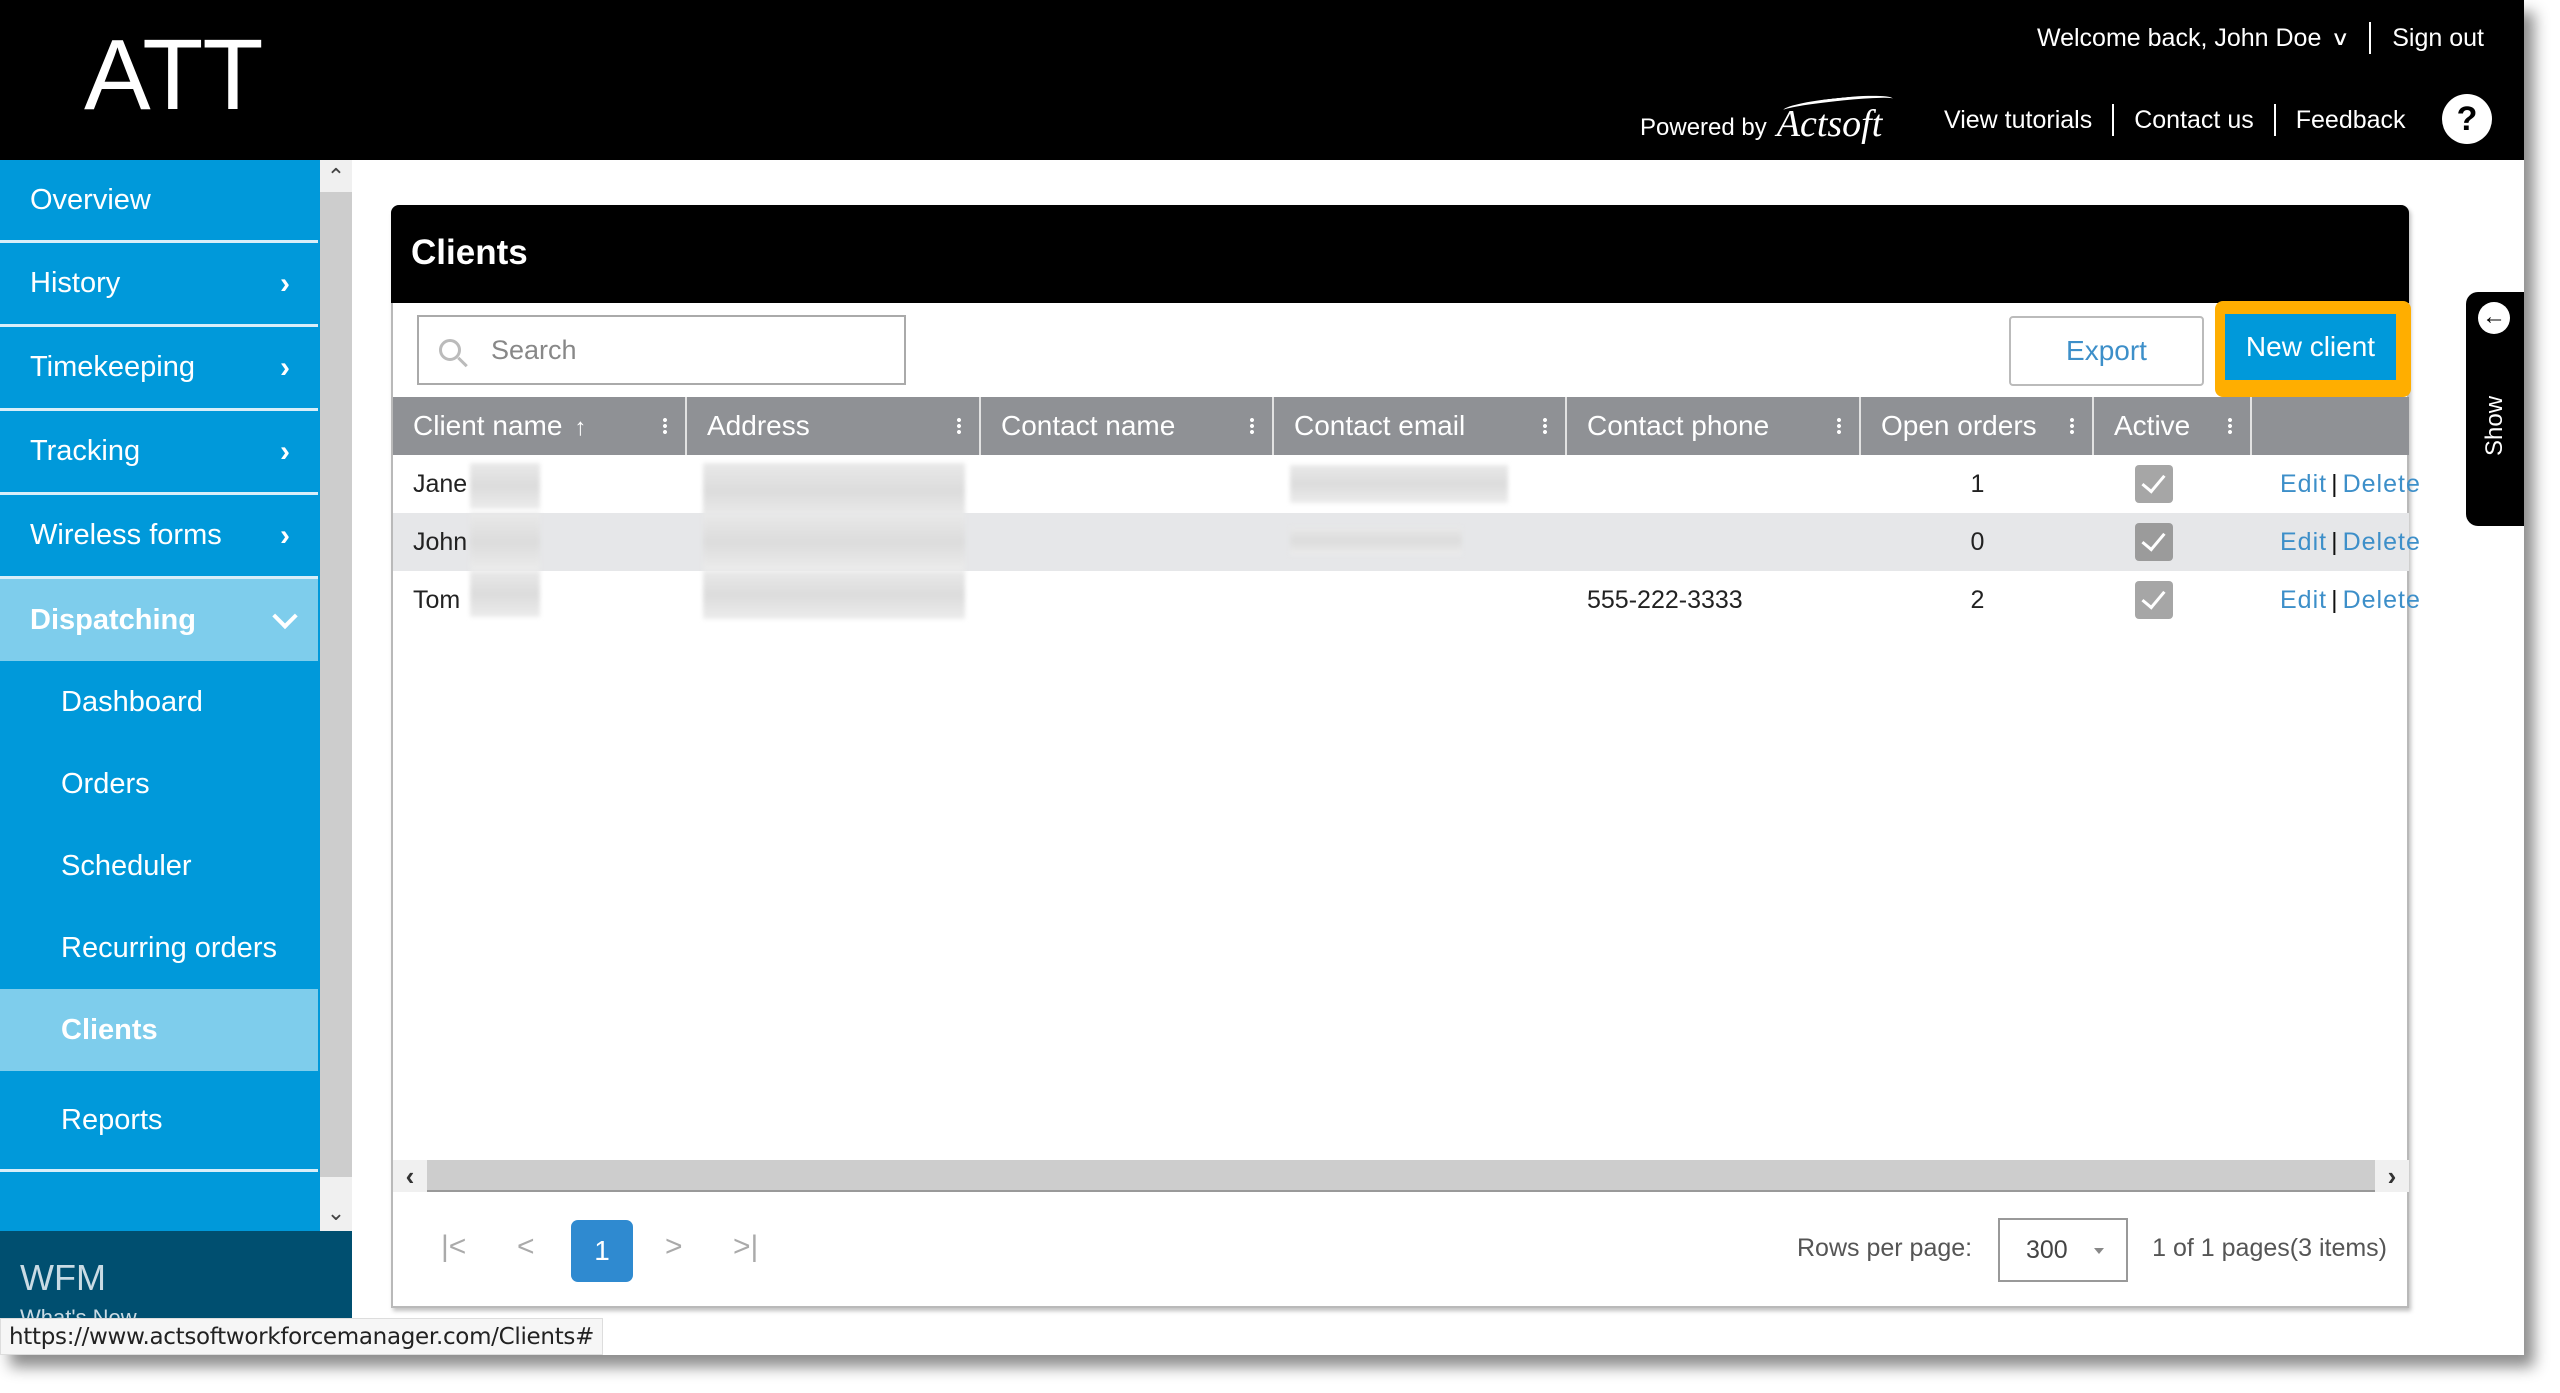 The image size is (2560, 1393). What do you see at coordinates (1678, 425) in the screenshot?
I see `column-label: Contact phone` at bounding box center [1678, 425].